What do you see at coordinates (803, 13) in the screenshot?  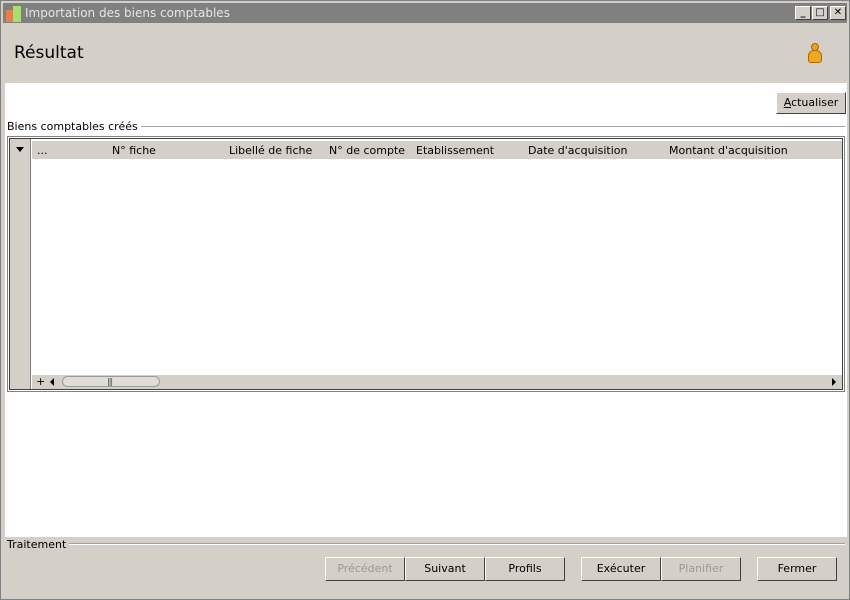 I see `minimize-button: _` at bounding box center [803, 13].